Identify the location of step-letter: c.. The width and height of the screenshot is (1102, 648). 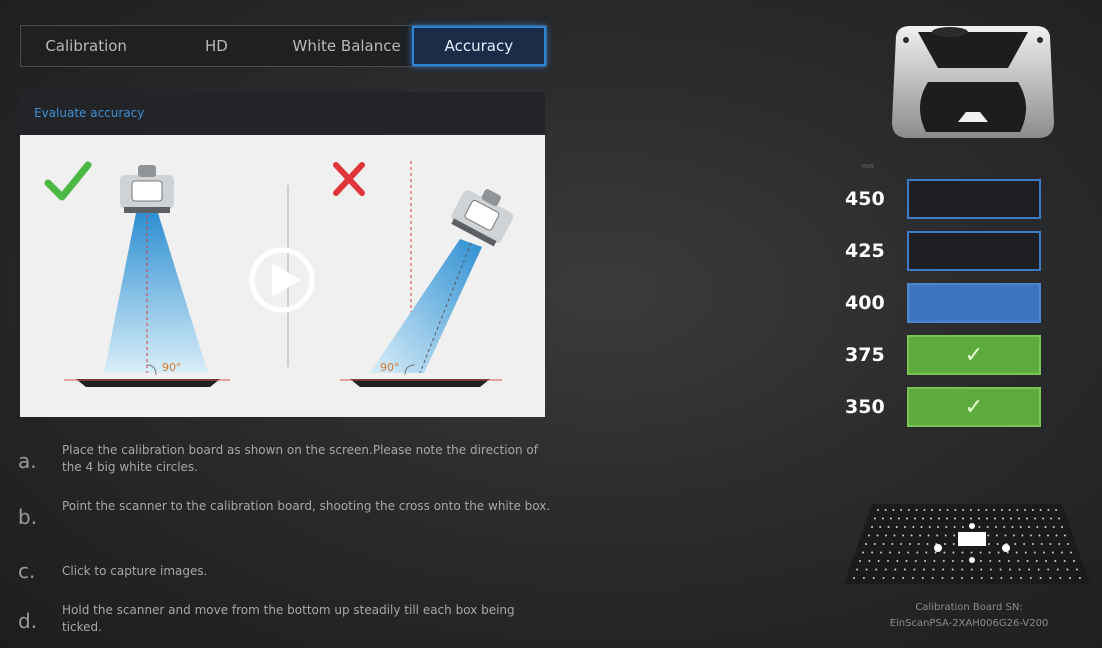
(27, 571).